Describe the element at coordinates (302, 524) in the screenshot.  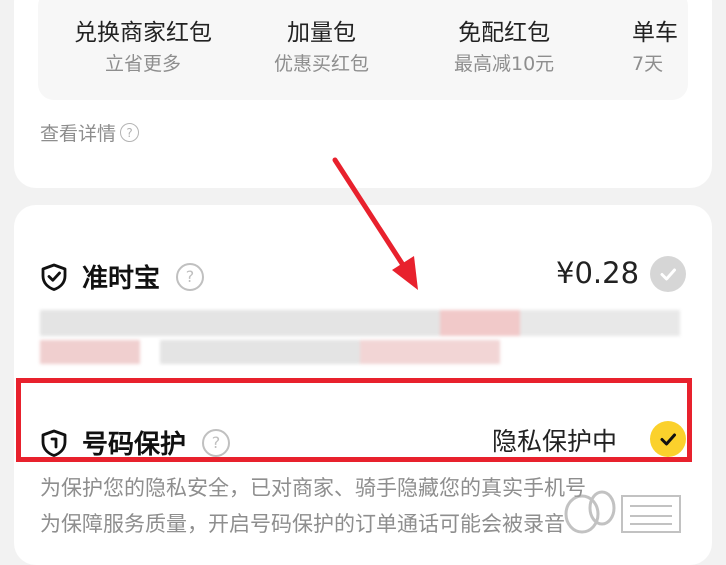
I see `privacy-description-line2: 为保障服务质量，开启号码保护的订单通话可能会被录音` at that location.